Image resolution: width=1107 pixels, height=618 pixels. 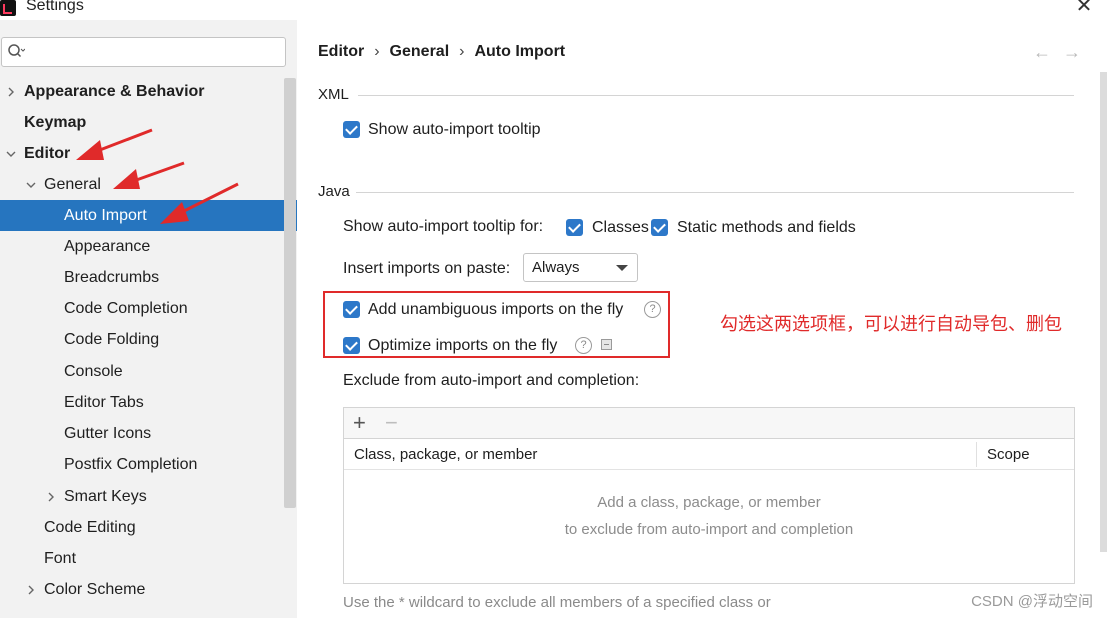 I want to click on tree-item-breadcrumbs: Breadcrumbs, so click(x=148, y=277).